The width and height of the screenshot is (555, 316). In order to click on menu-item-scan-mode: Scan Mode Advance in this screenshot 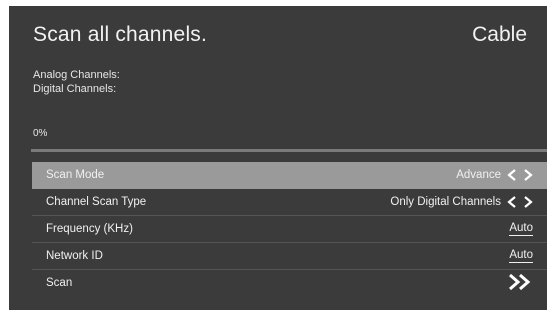, I will do `click(289, 175)`.